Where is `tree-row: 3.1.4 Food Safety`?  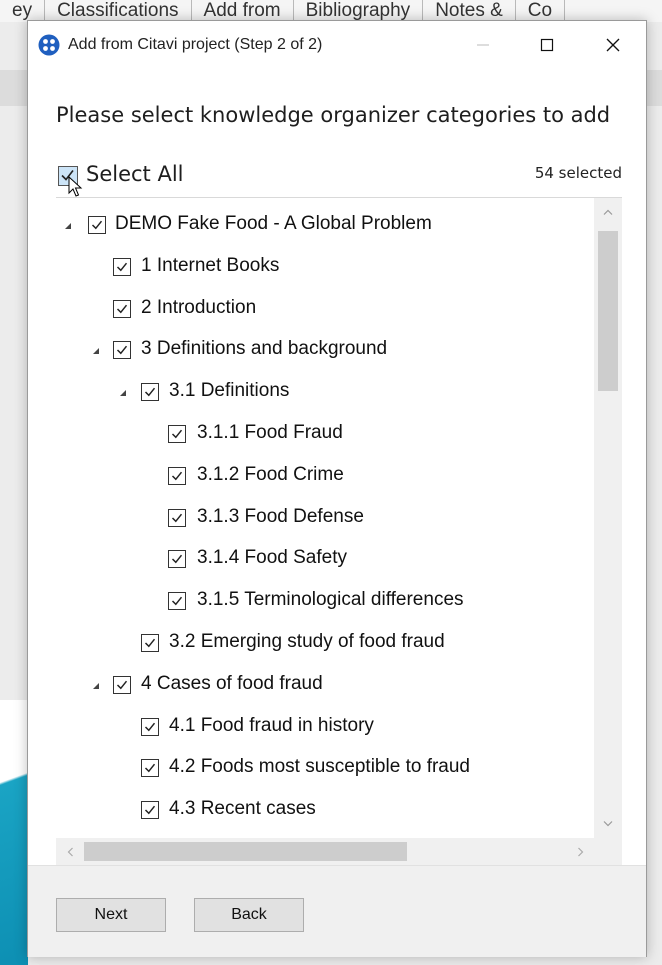
tree-row: 3.1.4 Food Safety is located at coordinates (325, 561).